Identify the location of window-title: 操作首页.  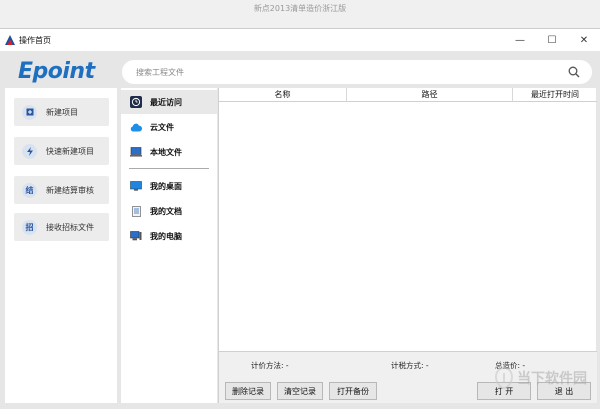
(35, 40).